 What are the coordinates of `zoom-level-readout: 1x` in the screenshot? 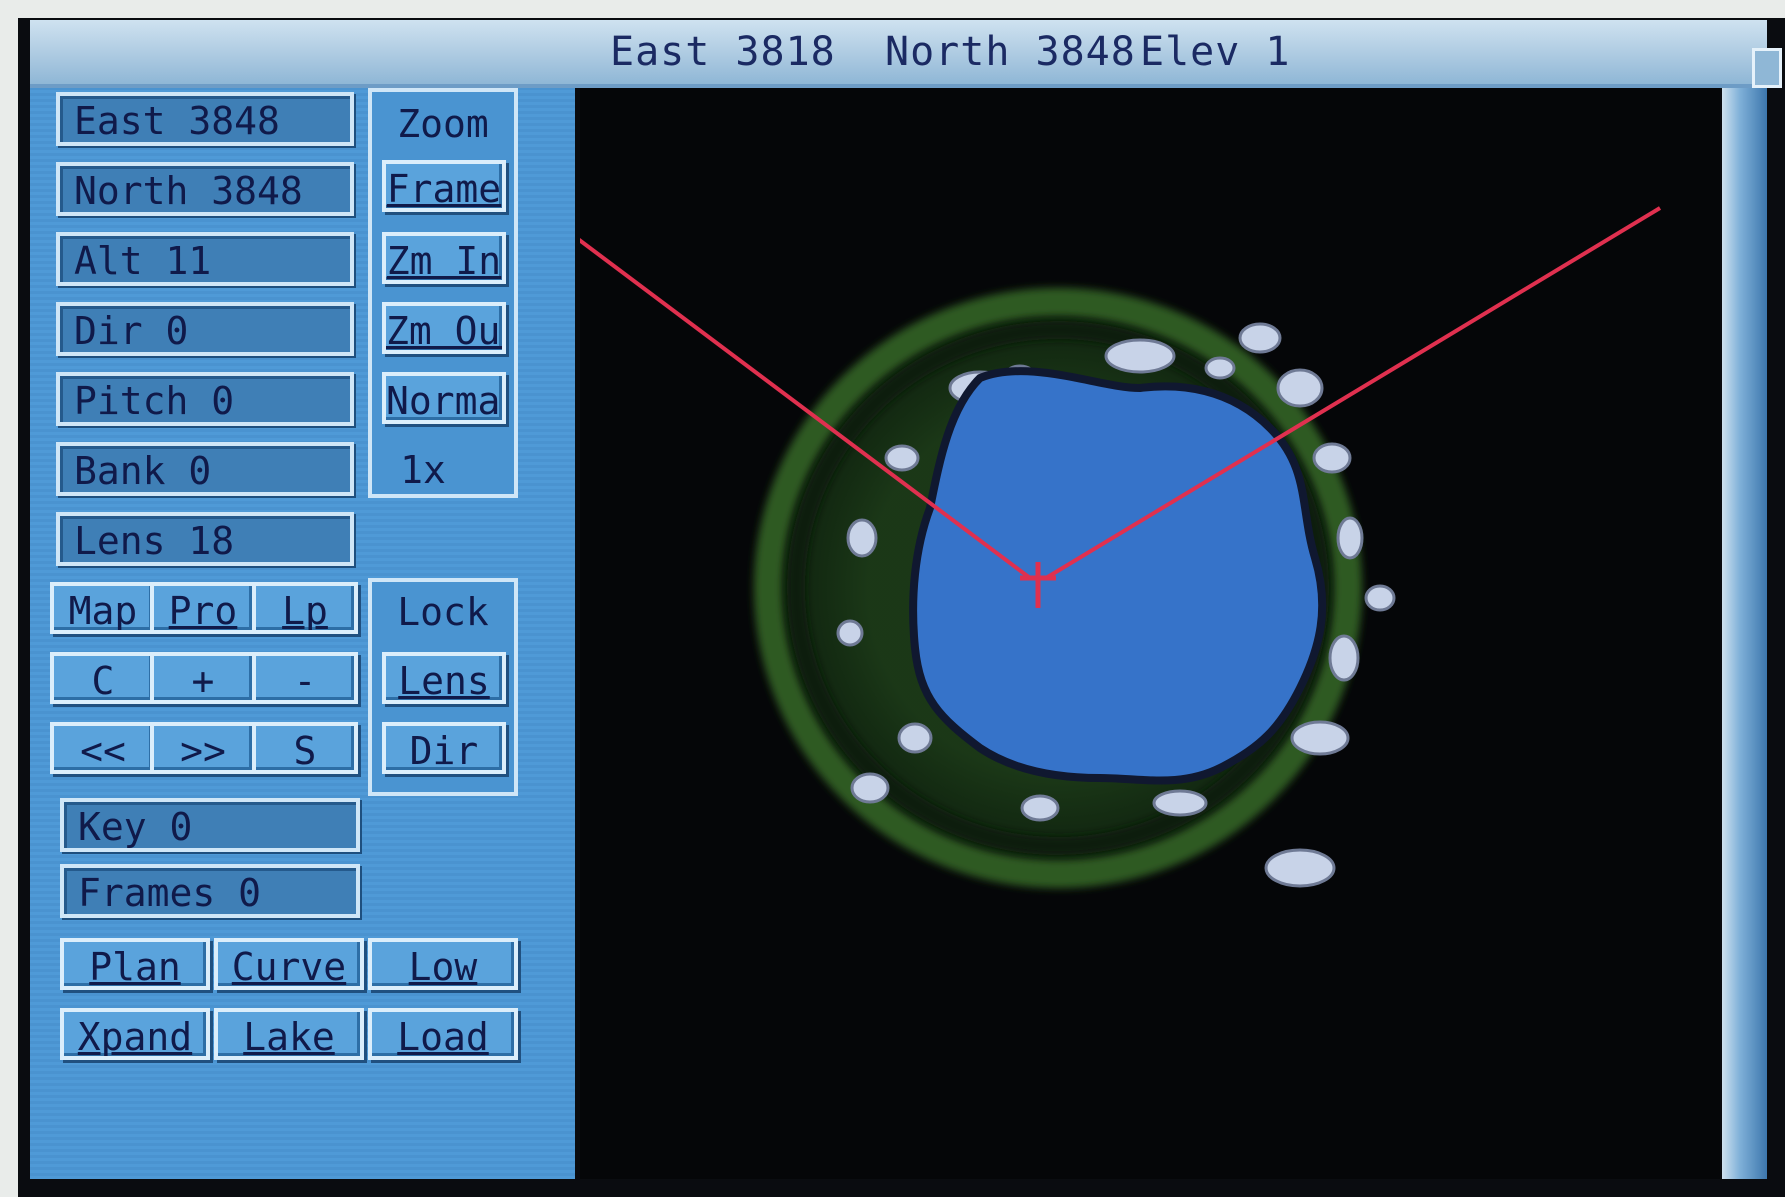 It's located at (423, 470).